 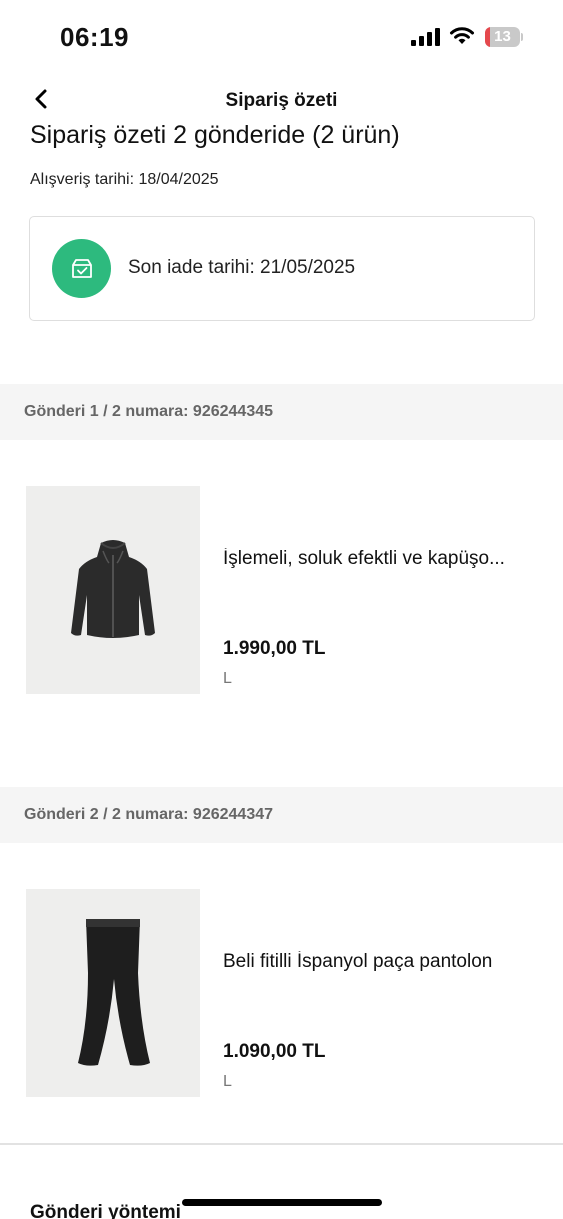 What do you see at coordinates (281, 37) in the screenshot?
I see `status-bar: 06:19 13` at bounding box center [281, 37].